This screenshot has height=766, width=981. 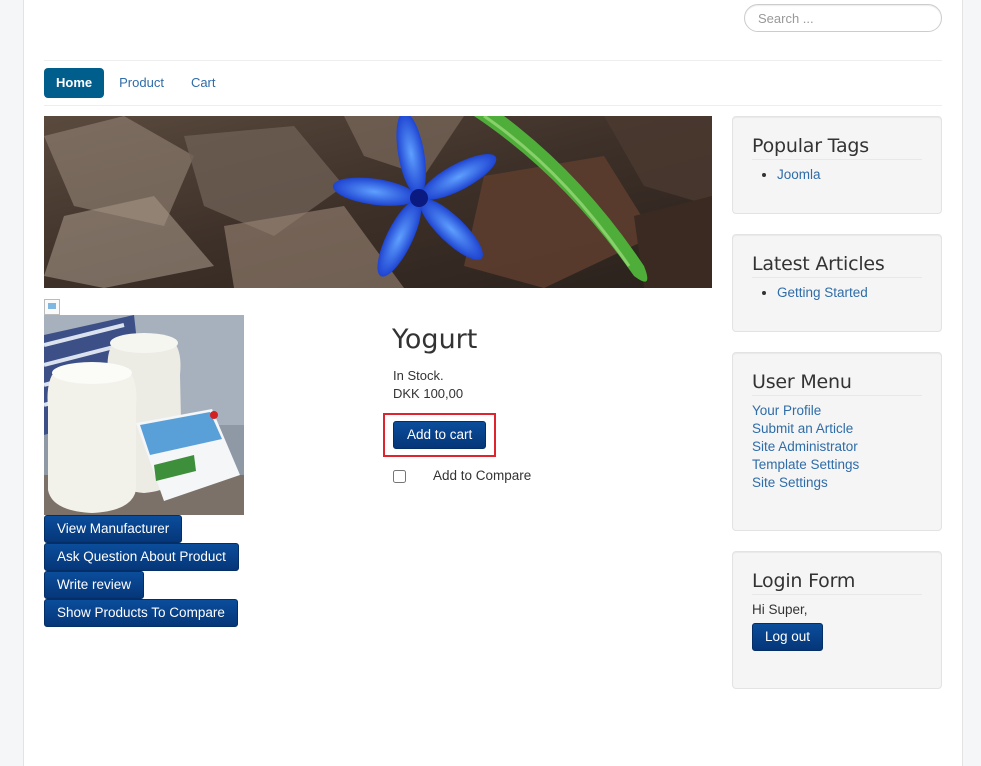 I want to click on popular-tags-title: Popular Tags, so click(x=837, y=138).